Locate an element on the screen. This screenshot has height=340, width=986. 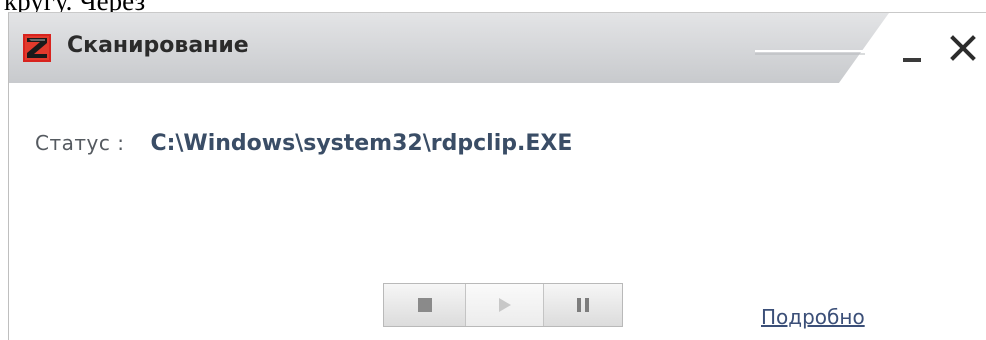
stop-icon is located at coordinates (424, 305).